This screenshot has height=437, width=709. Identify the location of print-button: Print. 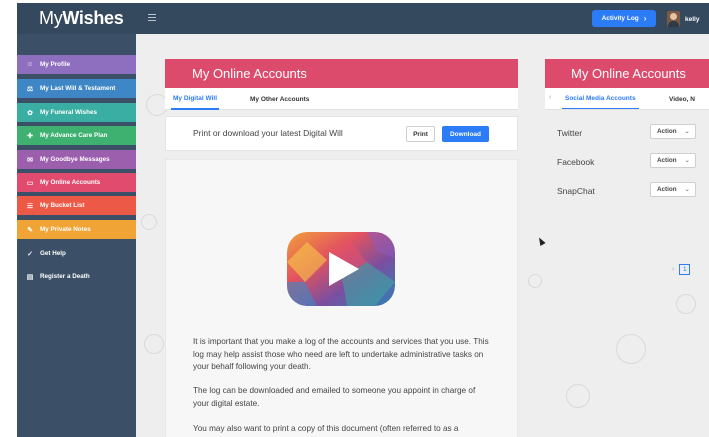
(420, 134).